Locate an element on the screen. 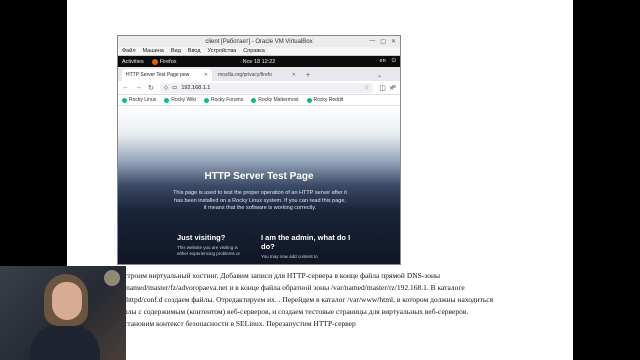  presenter-shirt is located at coordinates (65, 342).